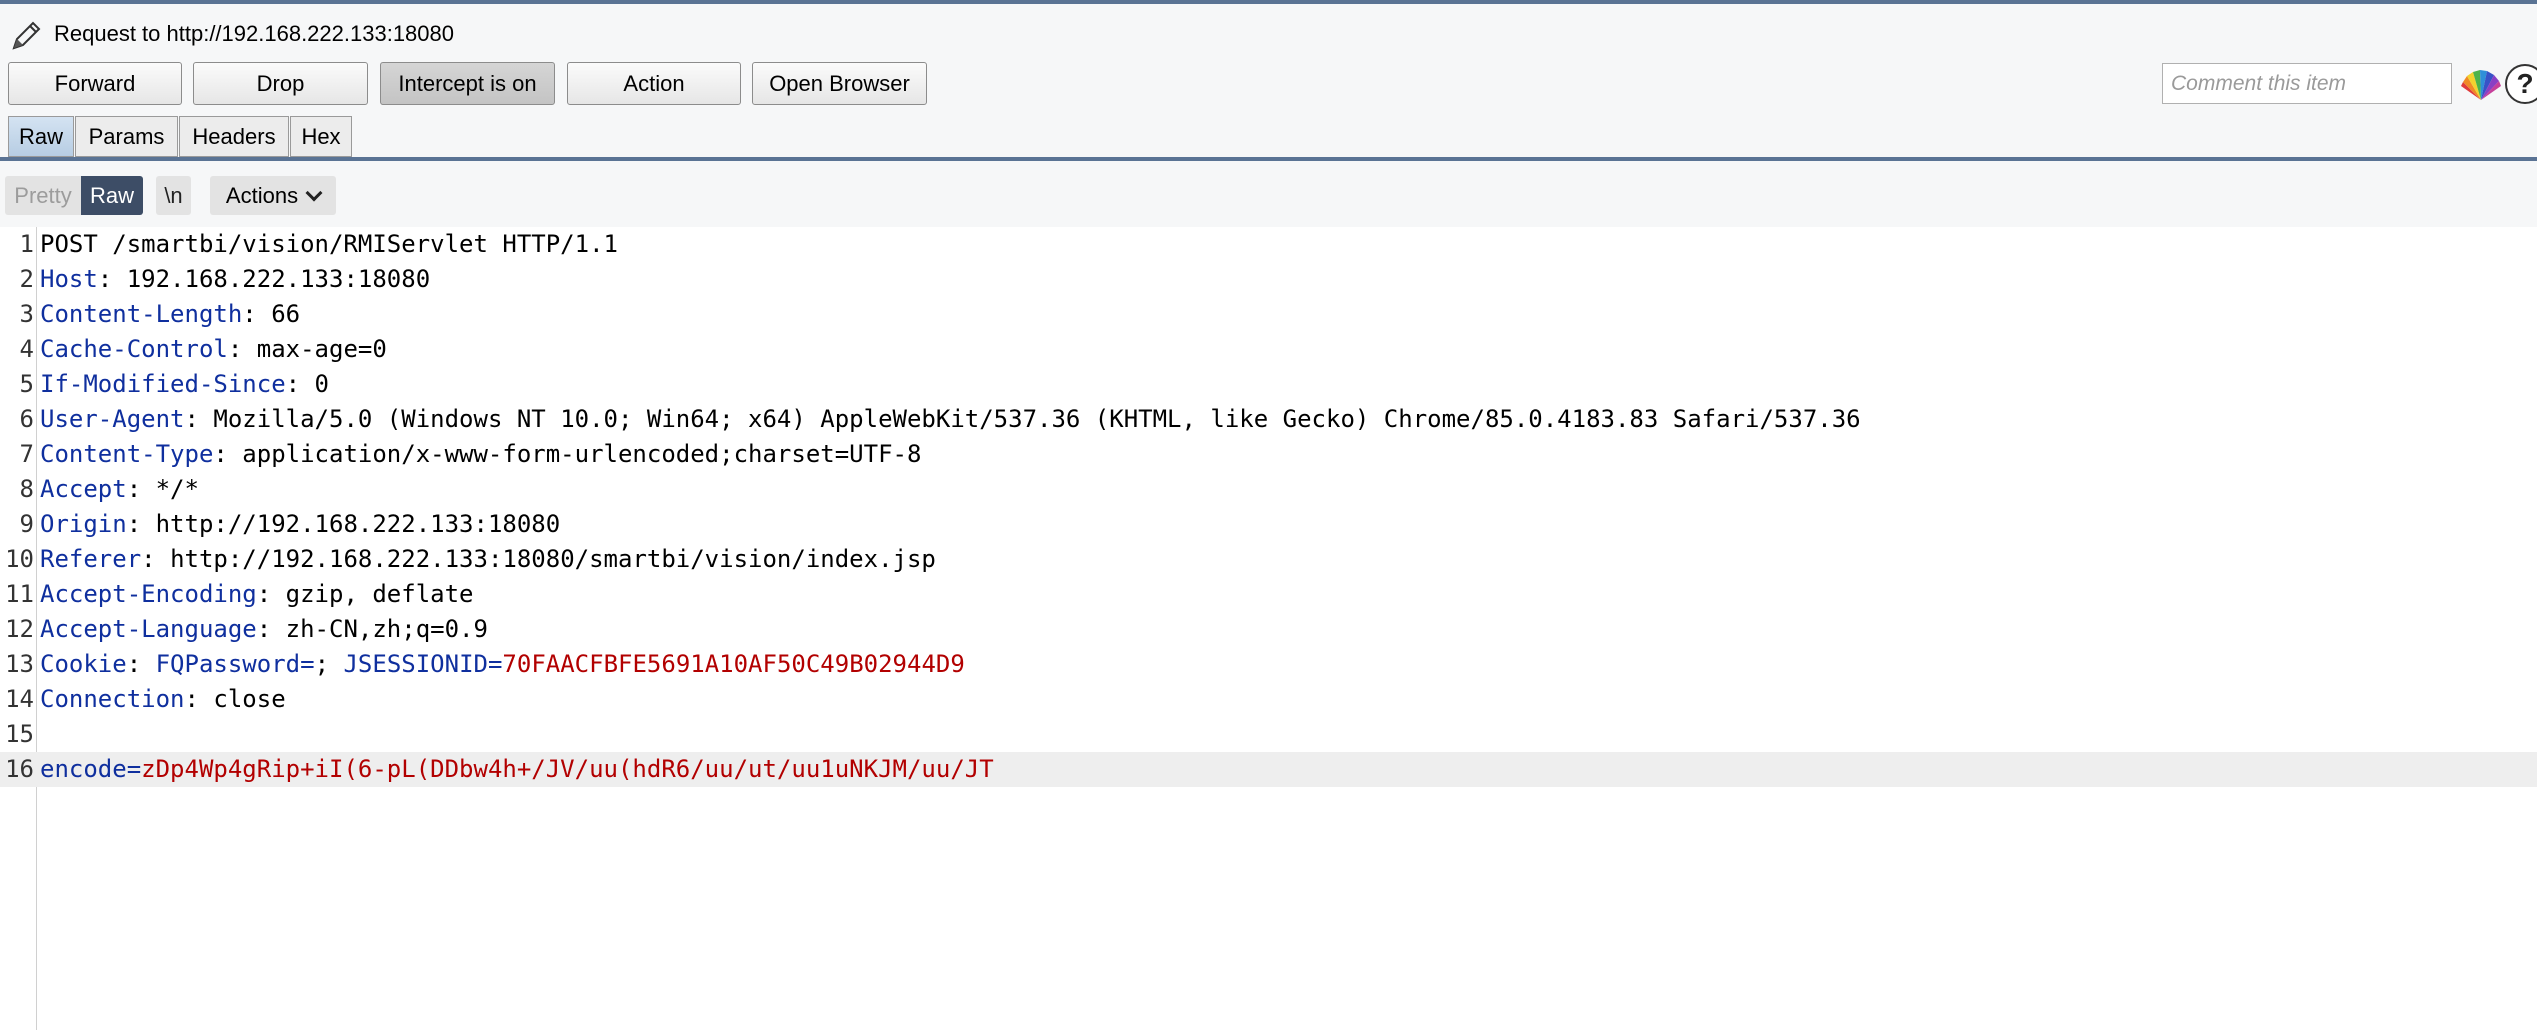 This screenshot has height=1030, width=2537. Describe the element at coordinates (1268, 279) in the screenshot. I see `code-line: 2 Host: 192.168.222.133:18080` at that location.